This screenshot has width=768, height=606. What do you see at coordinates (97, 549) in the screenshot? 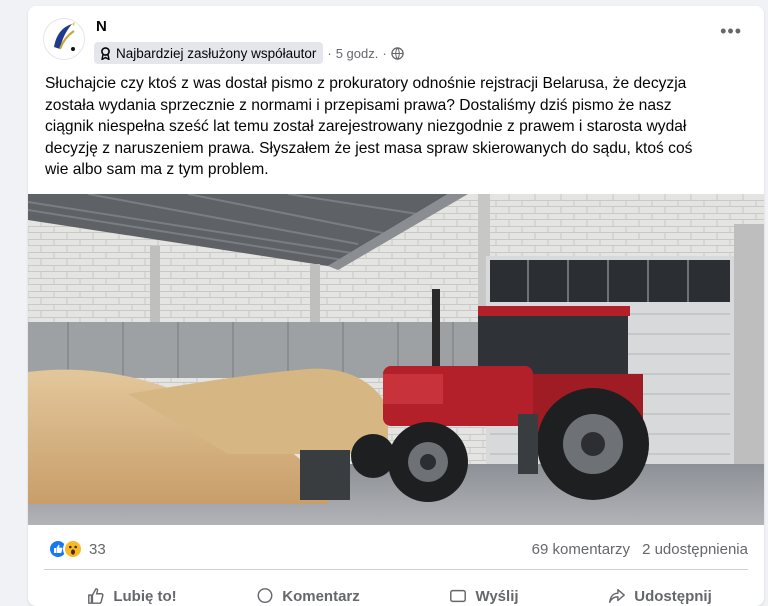
I see `reaction-count: 33` at bounding box center [97, 549].